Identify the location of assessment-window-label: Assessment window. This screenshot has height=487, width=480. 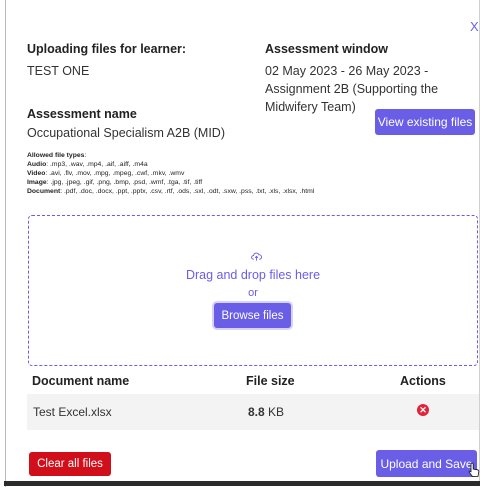
(326, 49).